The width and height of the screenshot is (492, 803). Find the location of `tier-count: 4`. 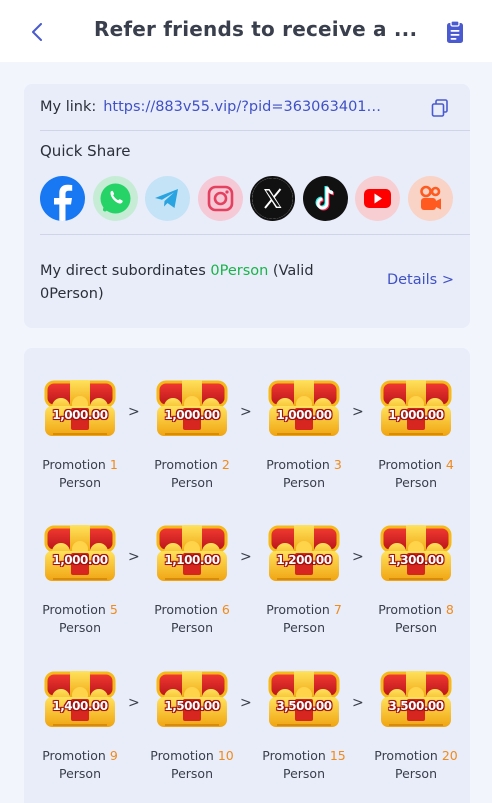

tier-count: 4 is located at coordinates (449, 464).